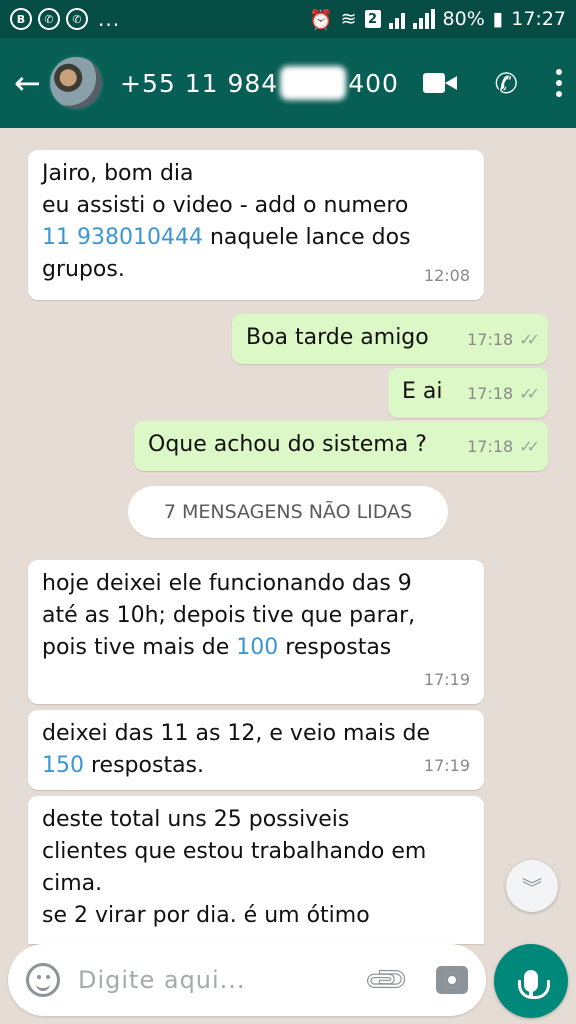 The height and width of the screenshot is (1024, 576). Describe the element at coordinates (538, 19) in the screenshot. I see `clock: 17:27` at that location.